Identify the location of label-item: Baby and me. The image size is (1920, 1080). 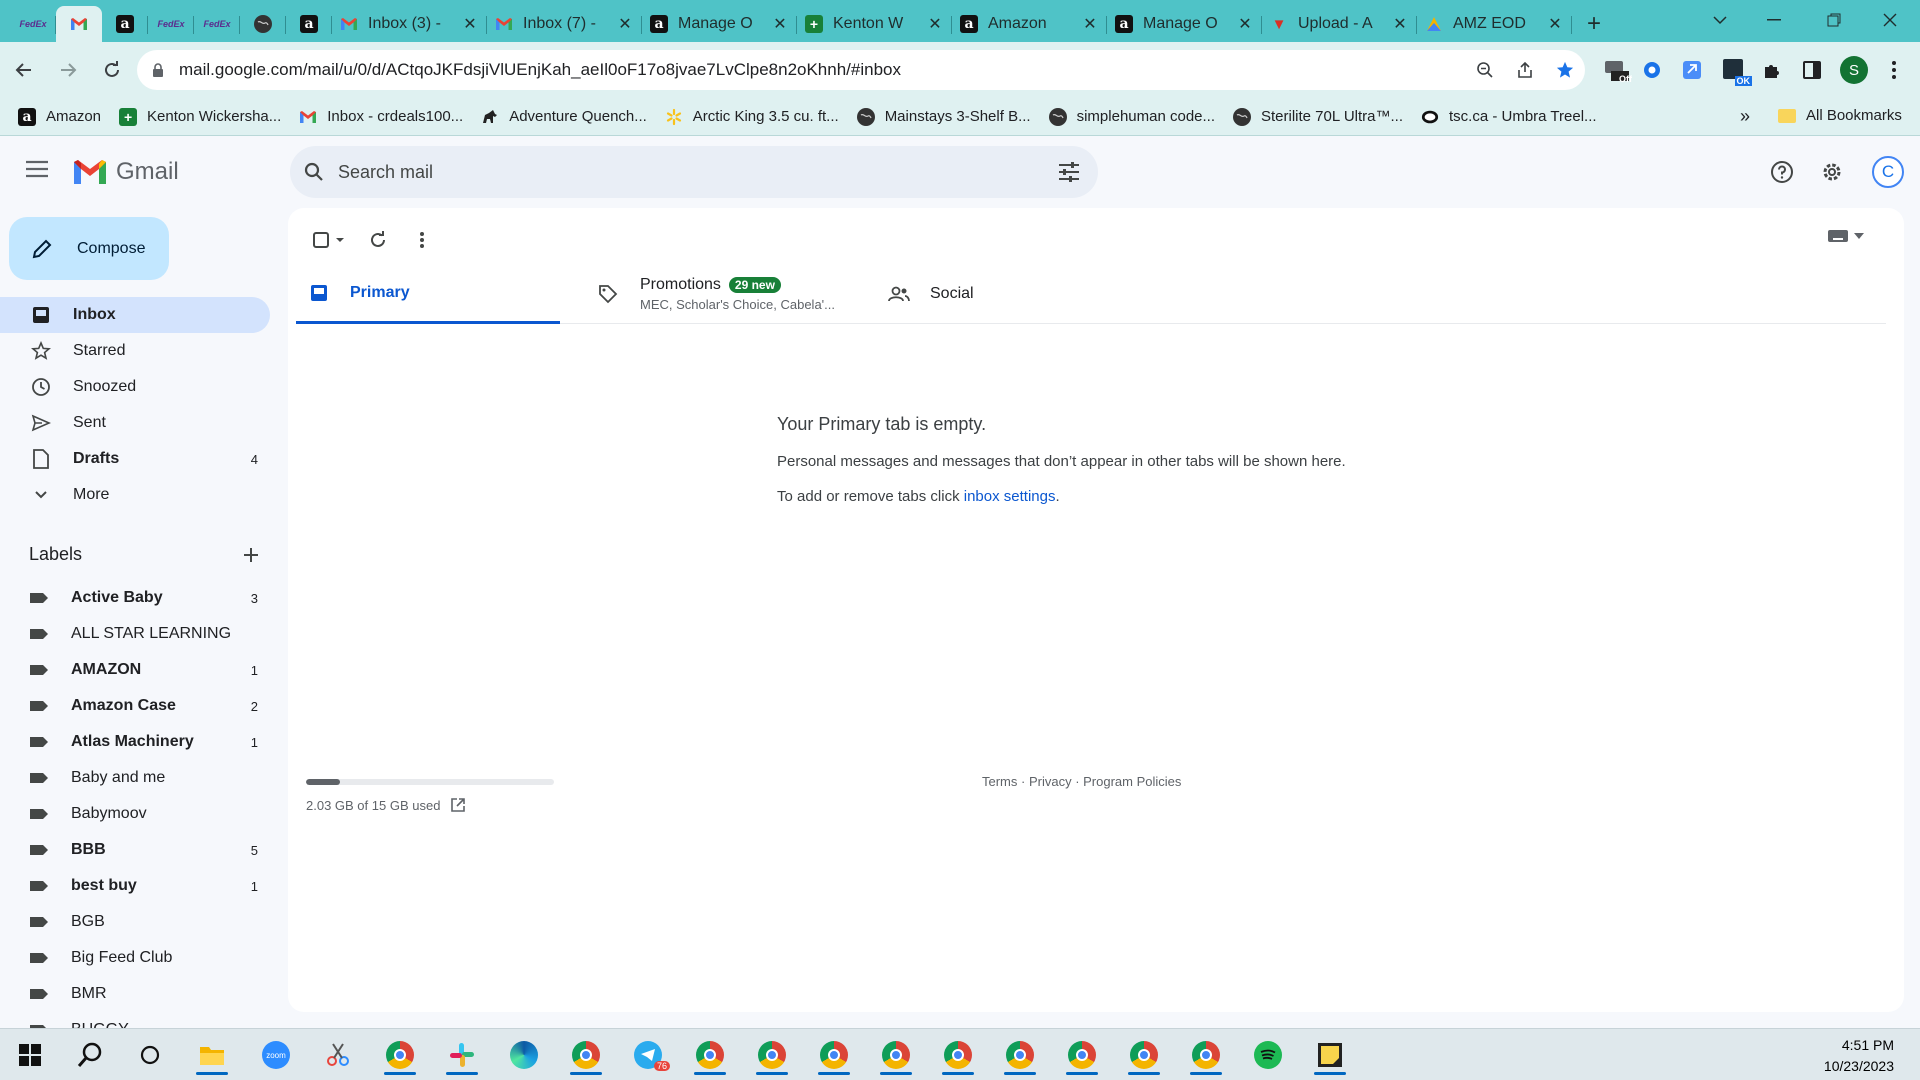
(135, 778).